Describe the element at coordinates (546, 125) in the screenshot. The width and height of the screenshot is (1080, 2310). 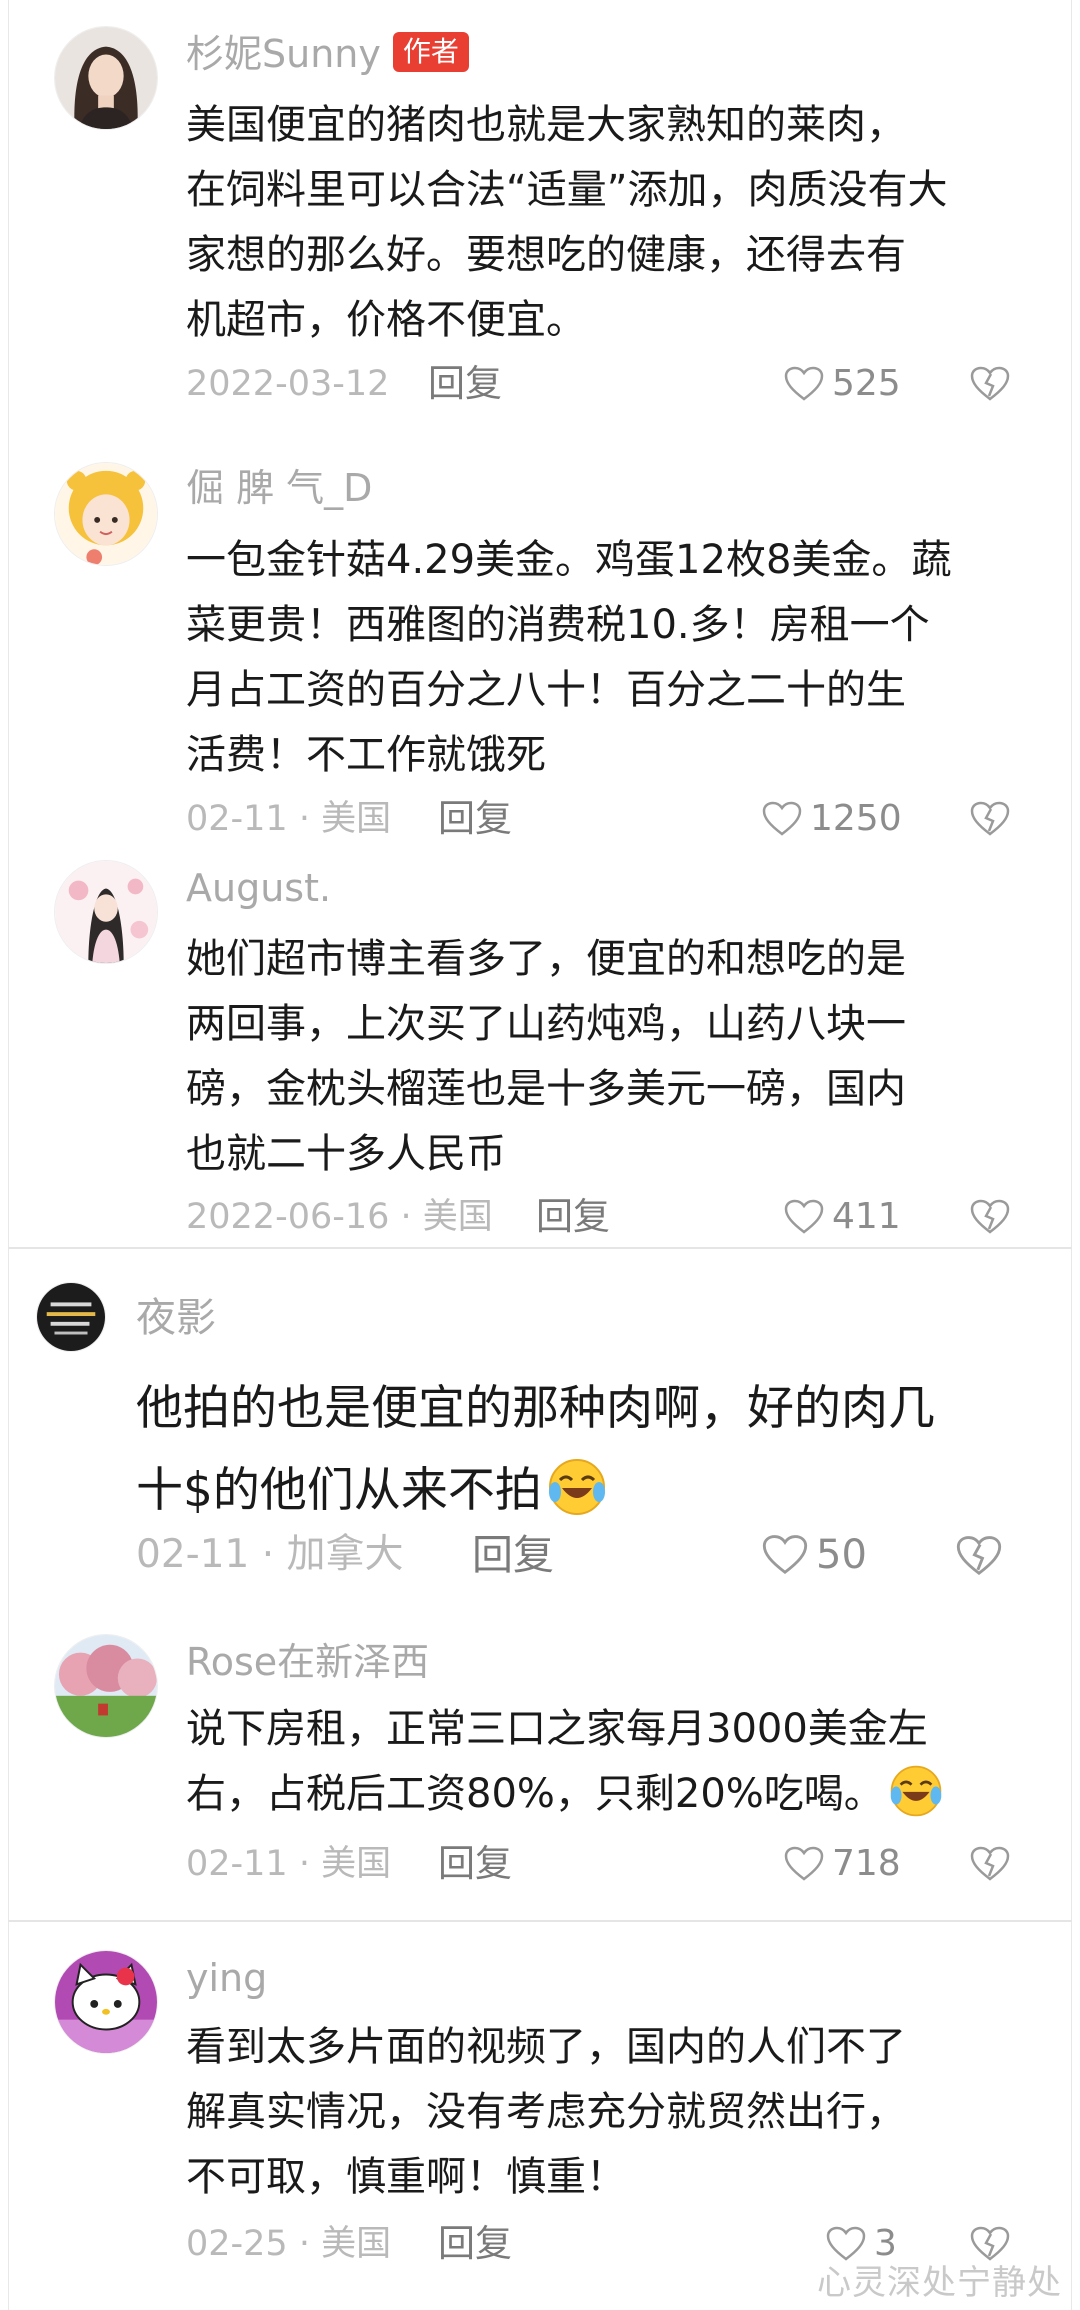
I see `comment-line: 美国便宜的猪肉也就是大家熟知的莱肉，` at that location.